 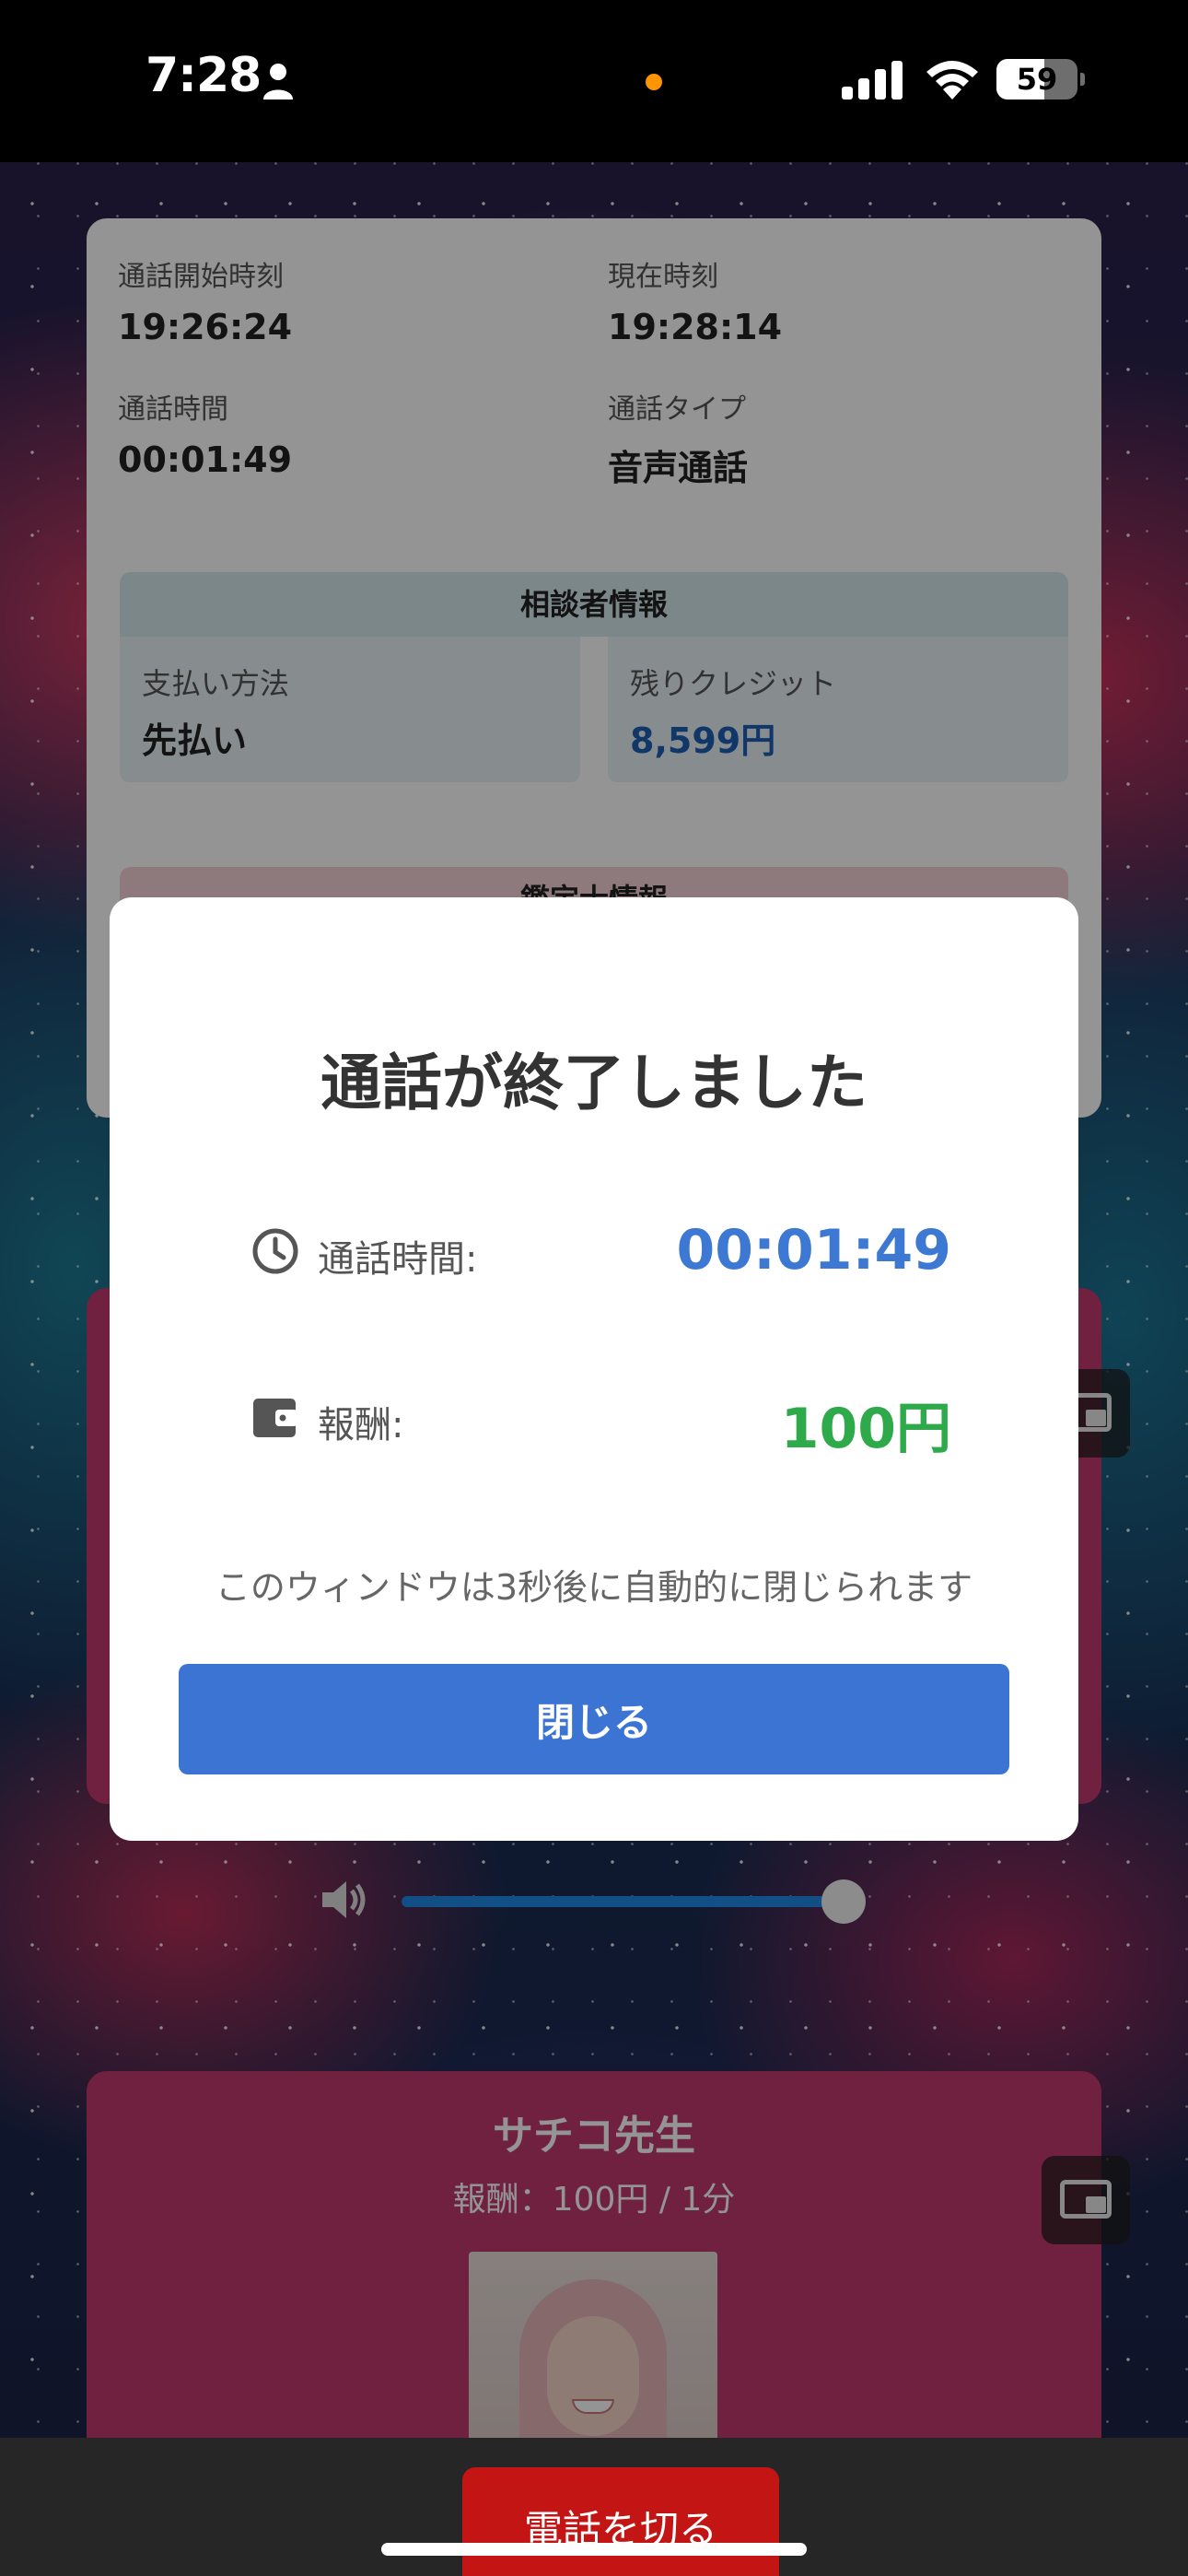 I want to click on close-button: 閉じる, so click(x=594, y=1719).